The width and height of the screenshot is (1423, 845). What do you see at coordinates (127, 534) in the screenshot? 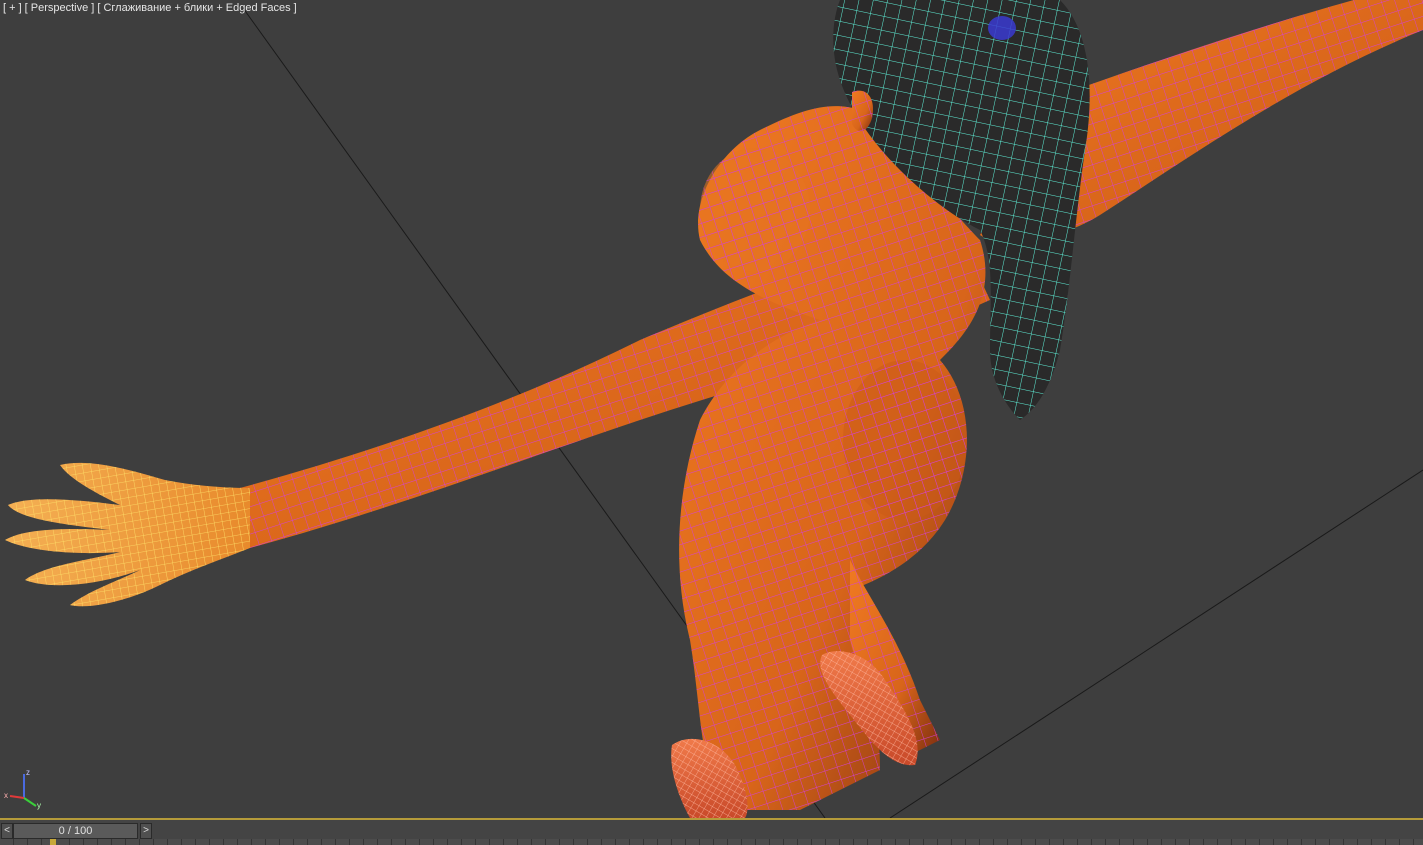
I see `left-hand-mesh` at bounding box center [127, 534].